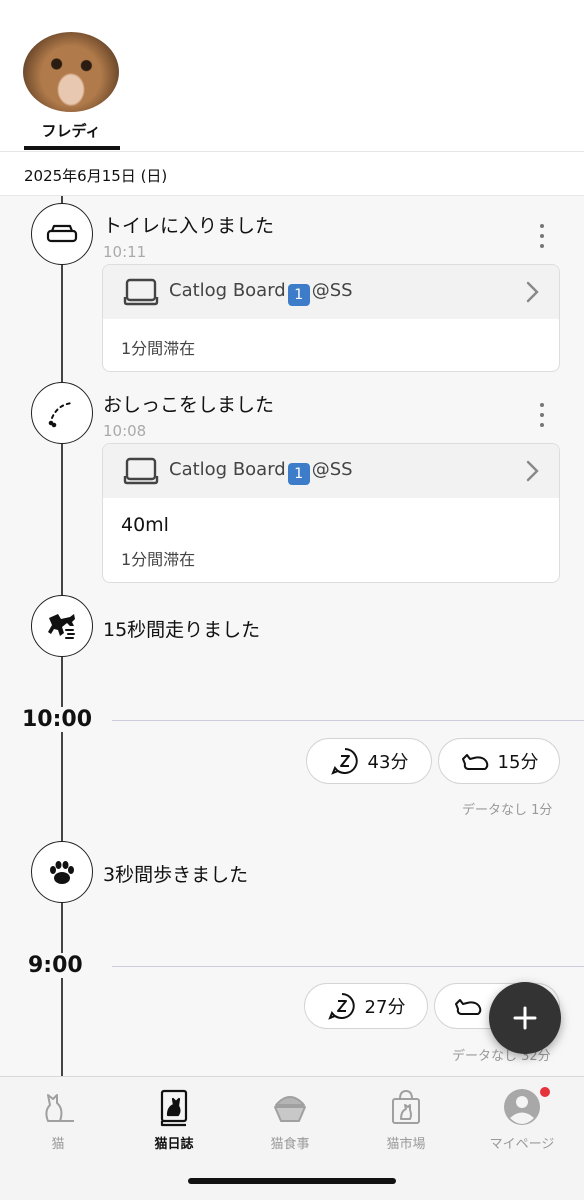 This screenshot has width=584, height=1200. What do you see at coordinates (62, 626) in the screenshot?
I see `running-cat-icon` at bounding box center [62, 626].